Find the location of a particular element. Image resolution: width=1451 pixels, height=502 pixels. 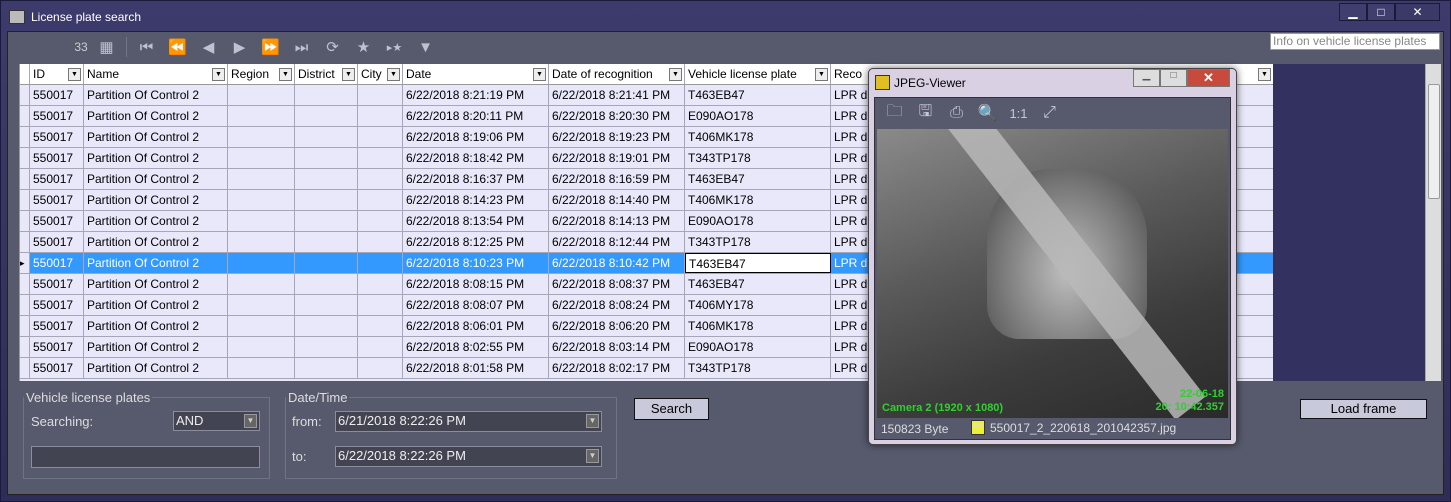

previous-record-icon: ◀ is located at coordinates (208, 47).